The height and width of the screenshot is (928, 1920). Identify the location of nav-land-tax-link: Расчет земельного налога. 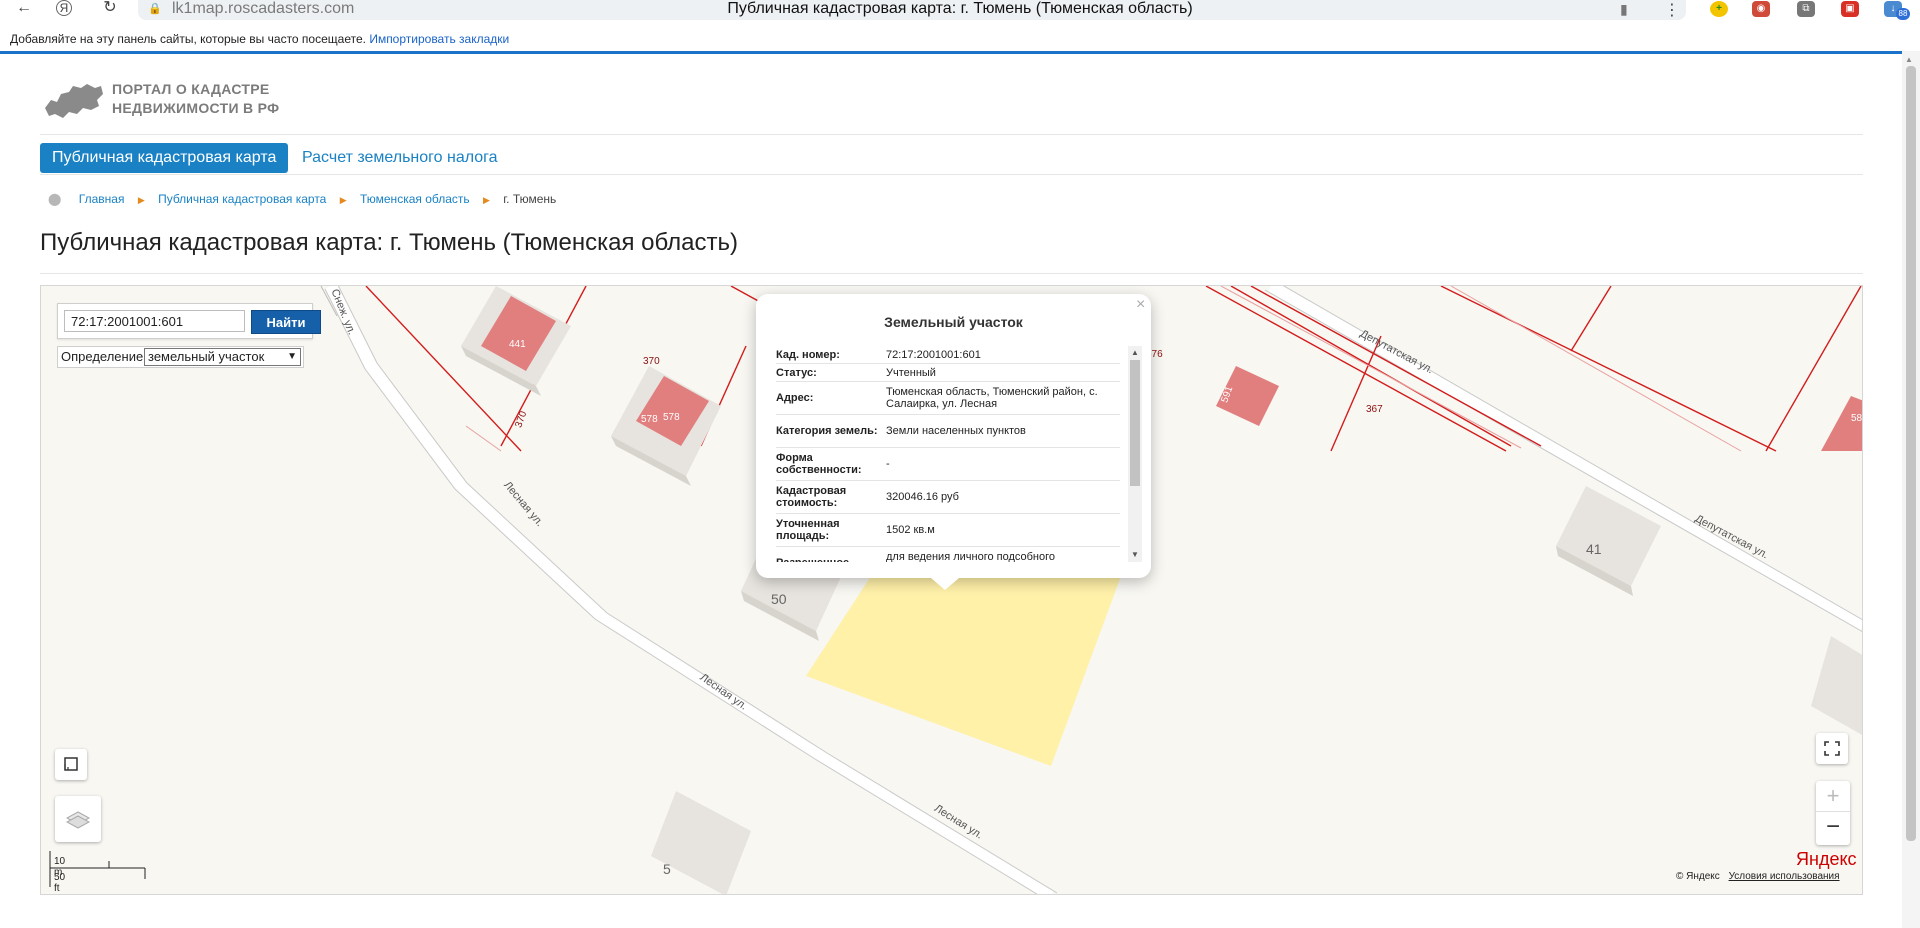
(400, 158).